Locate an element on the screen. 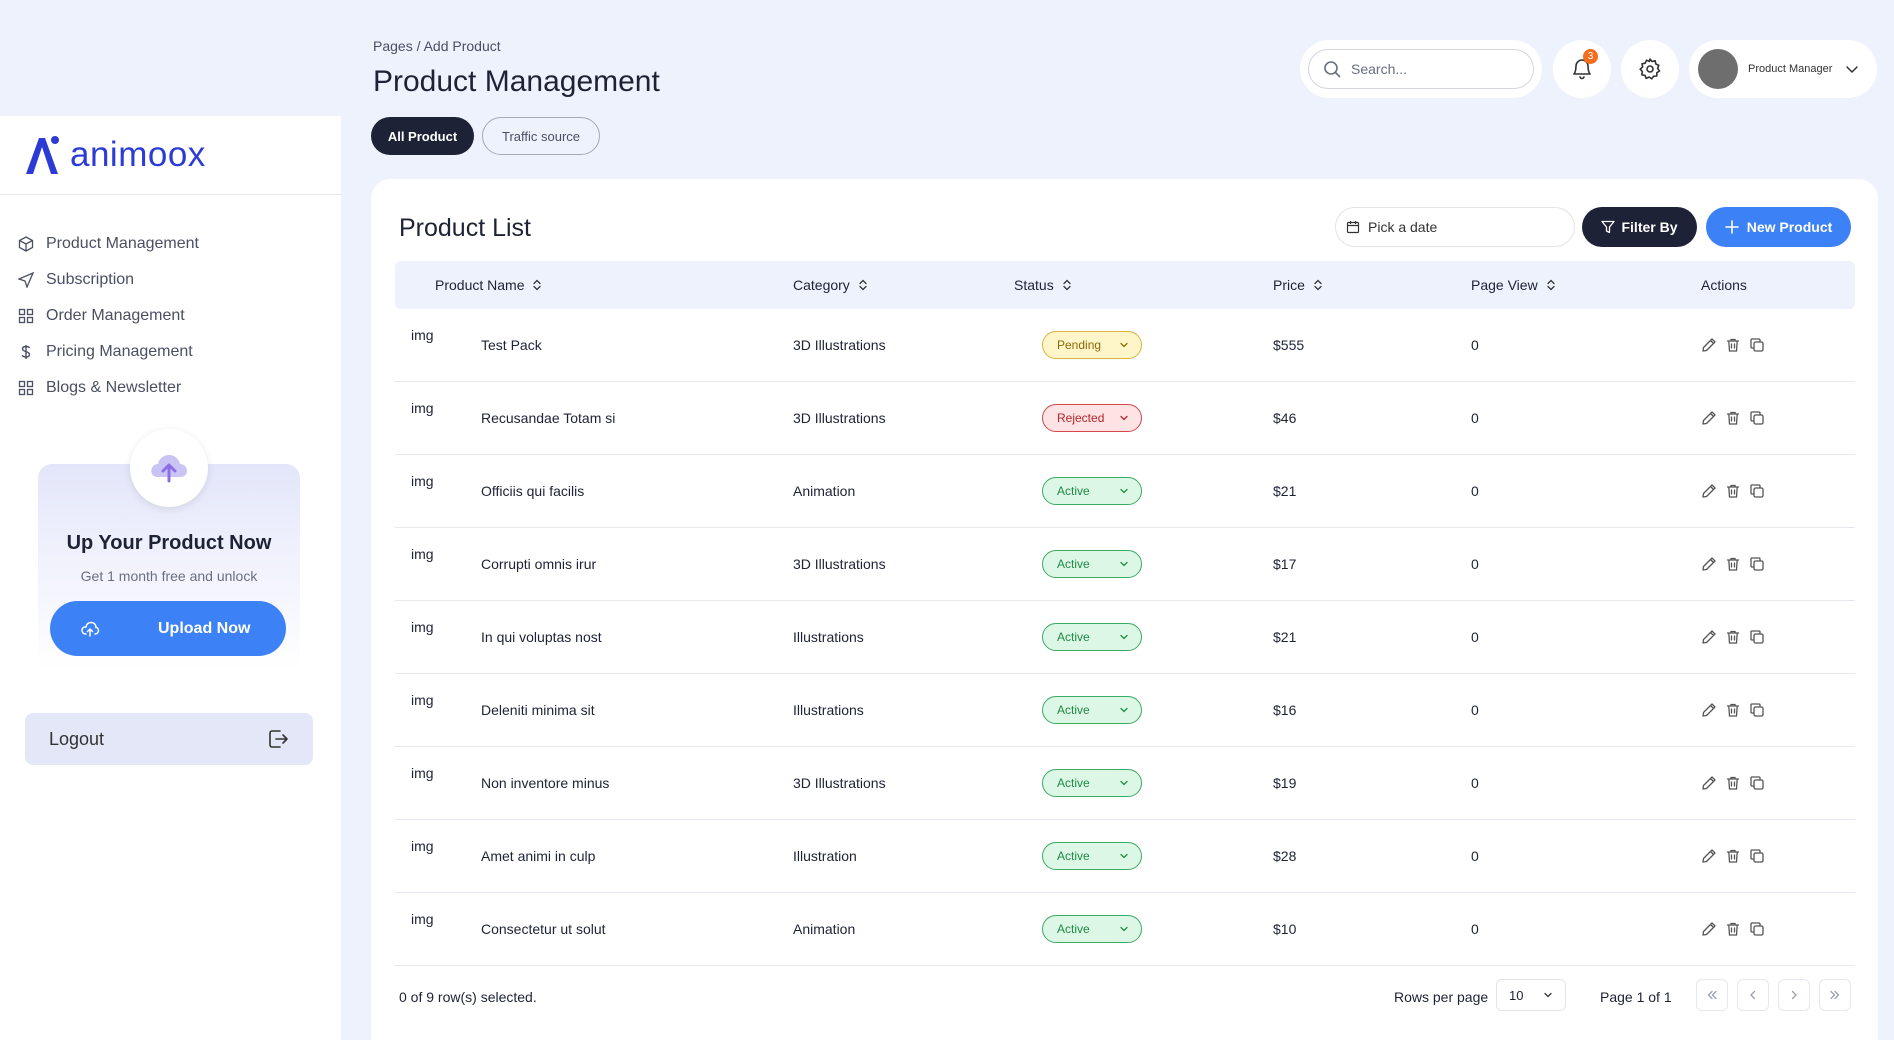 The width and height of the screenshot is (1894, 1040). chevrons-right-icon is located at coordinates (1835, 995).